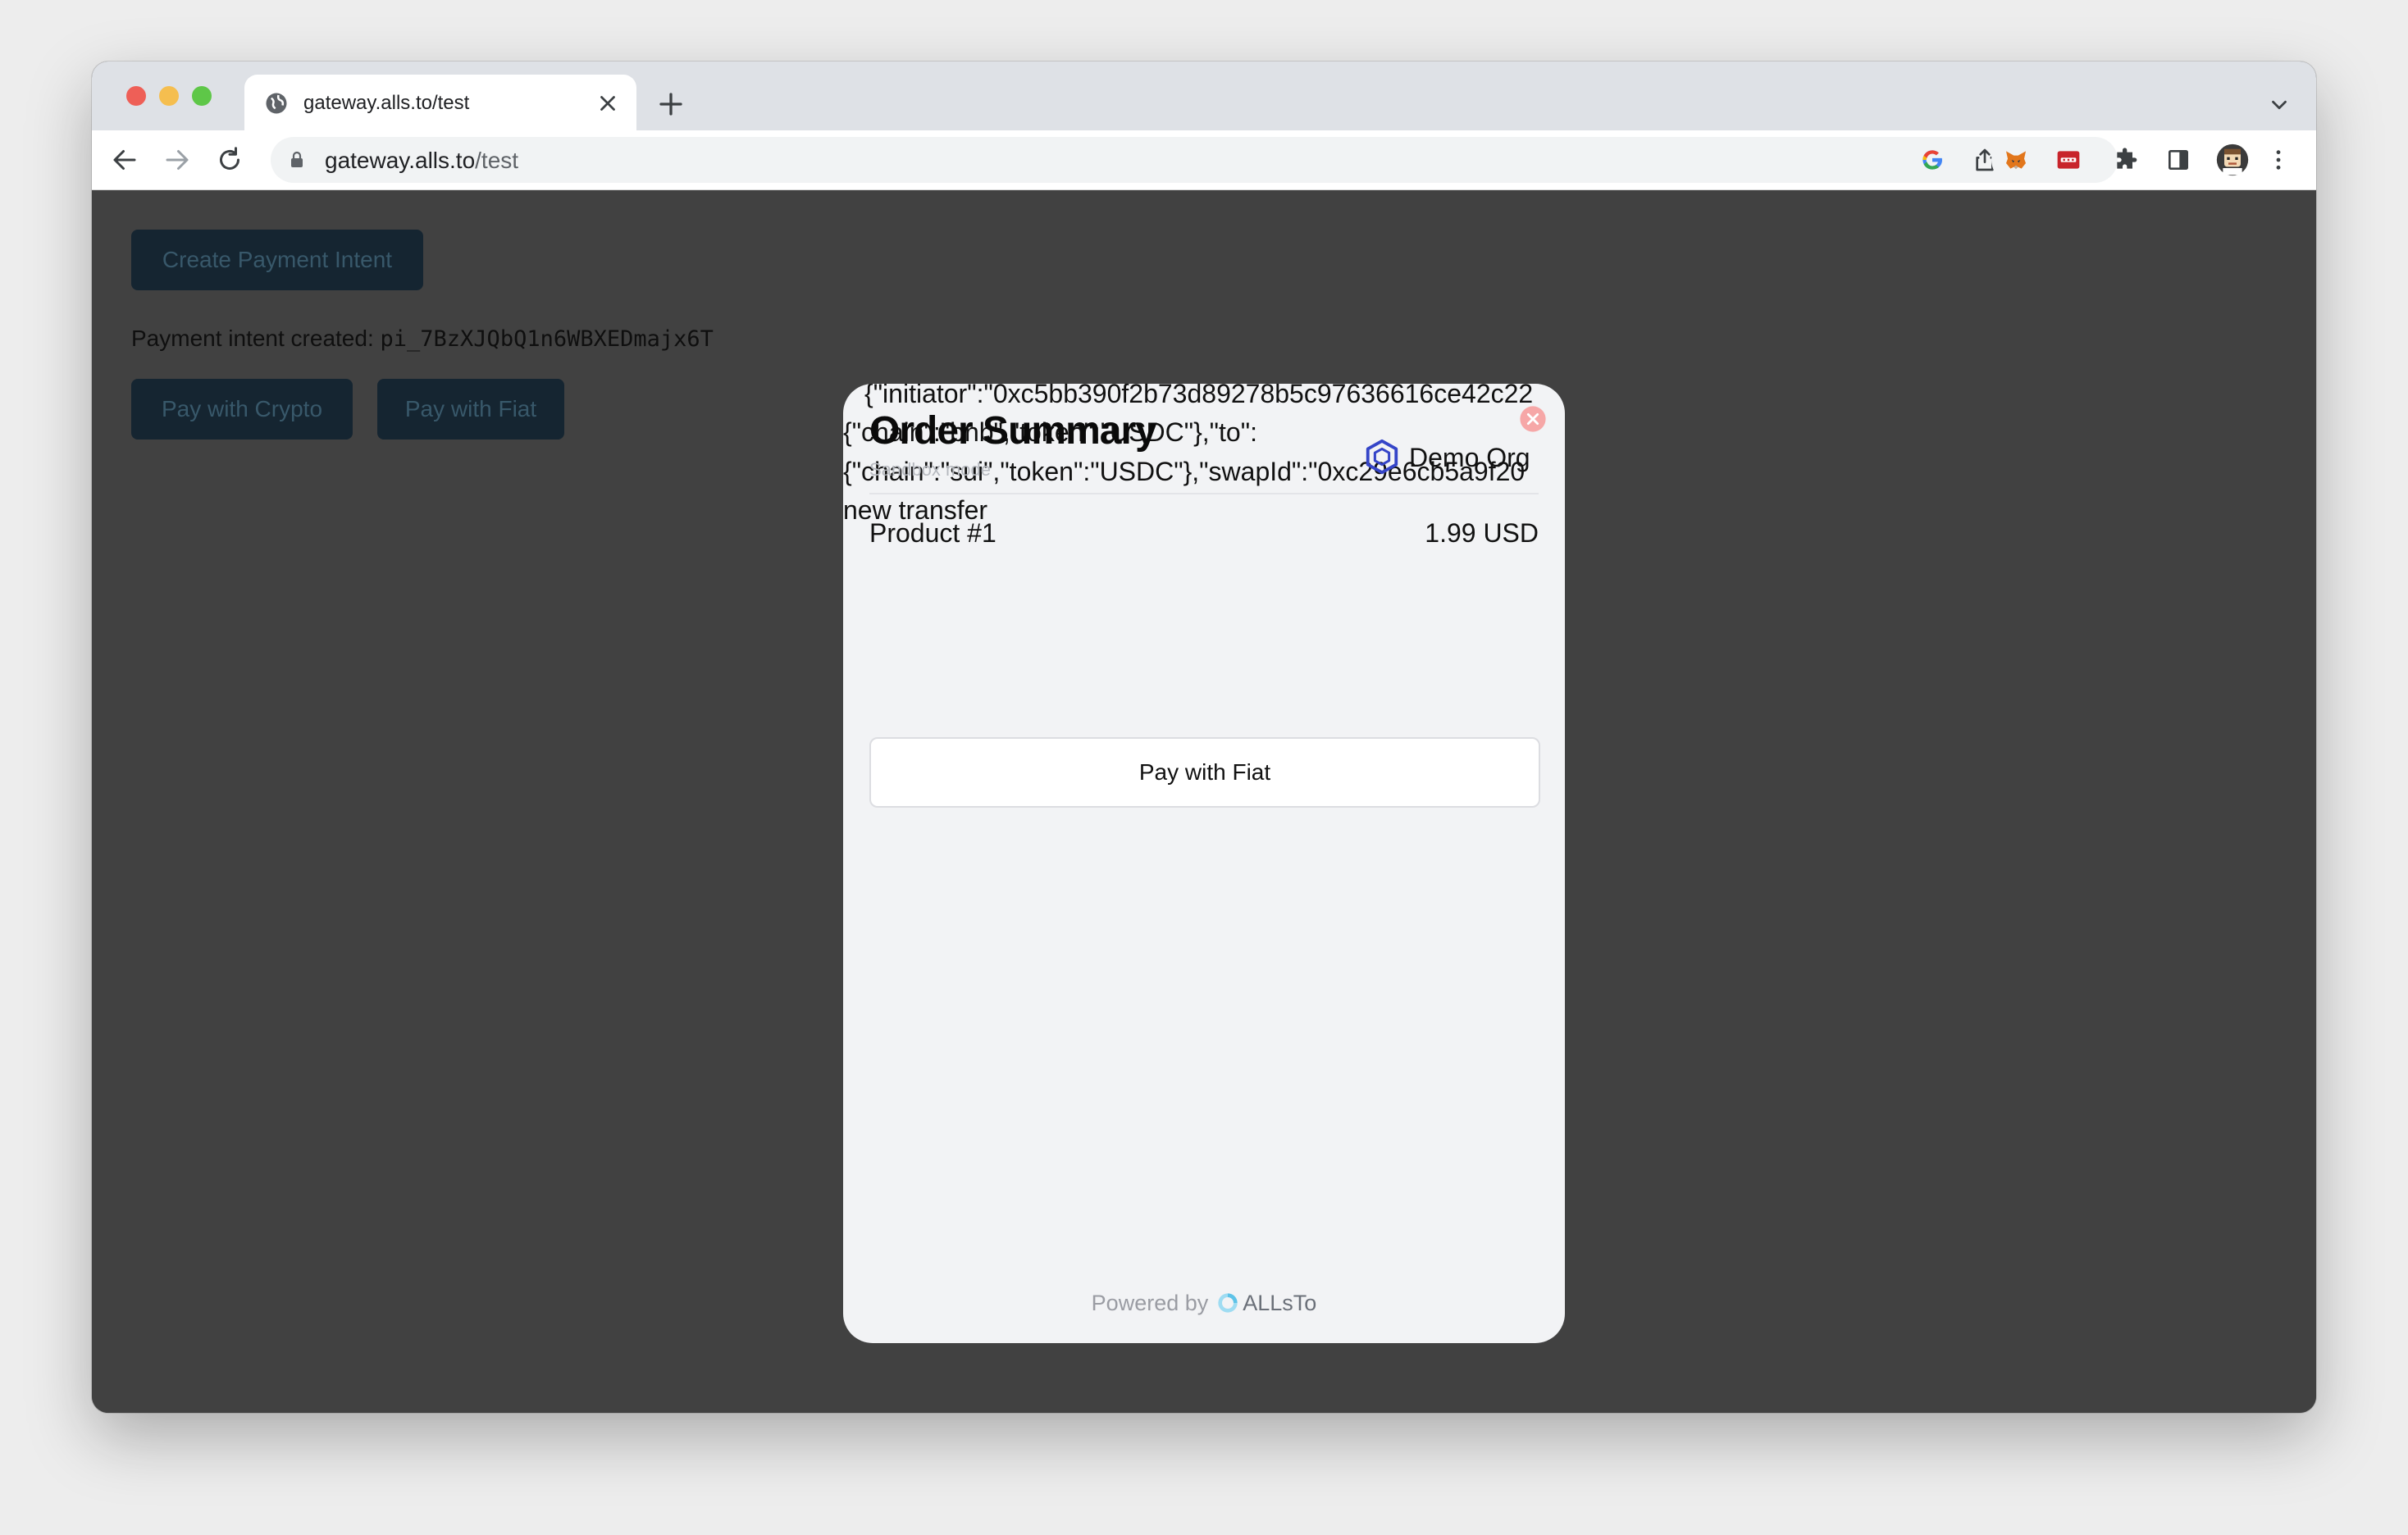  What do you see at coordinates (242, 409) in the screenshot?
I see `pay-with-crypto-button: Pay with Crypto` at bounding box center [242, 409].